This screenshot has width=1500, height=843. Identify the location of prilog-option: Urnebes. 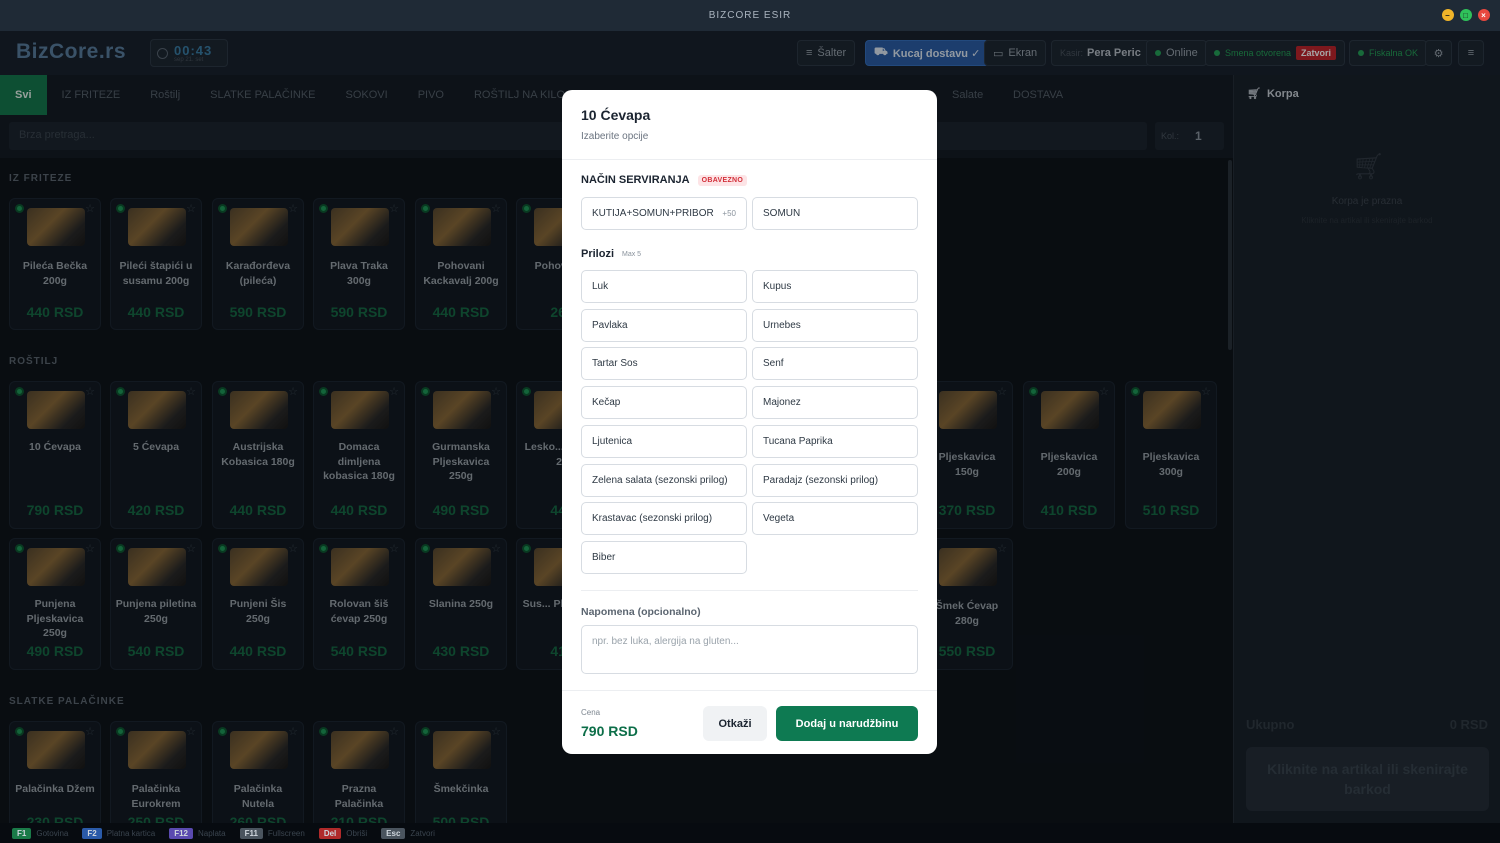
(835, 325).